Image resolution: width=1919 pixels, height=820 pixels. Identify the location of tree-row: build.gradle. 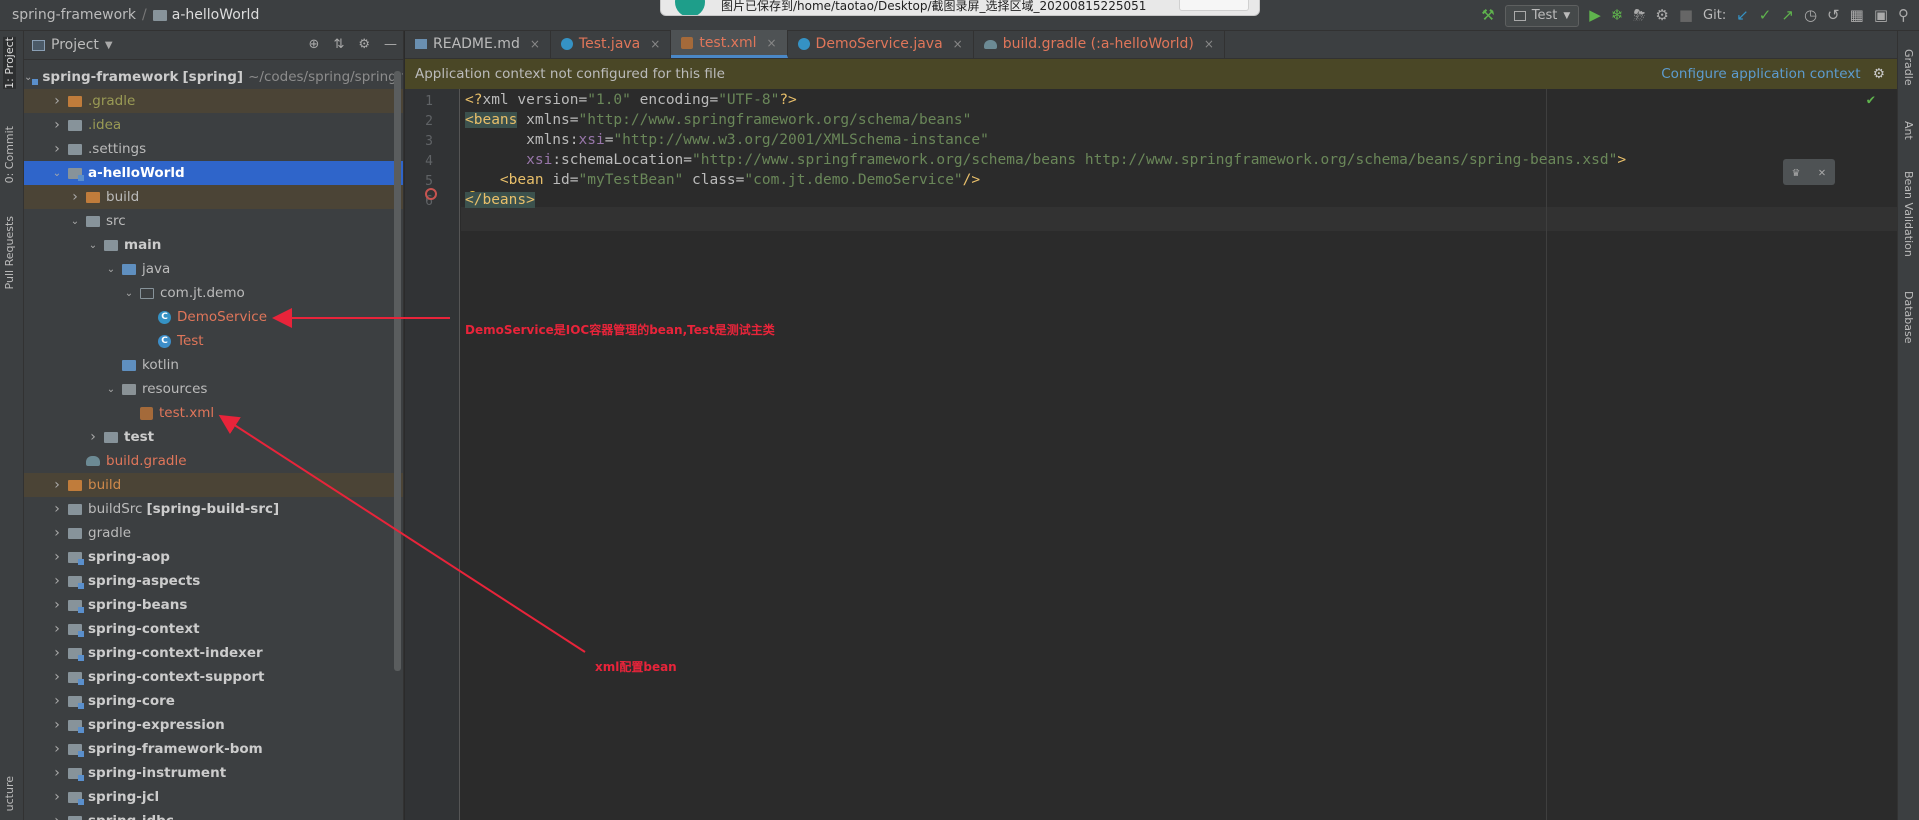
(213, 461).